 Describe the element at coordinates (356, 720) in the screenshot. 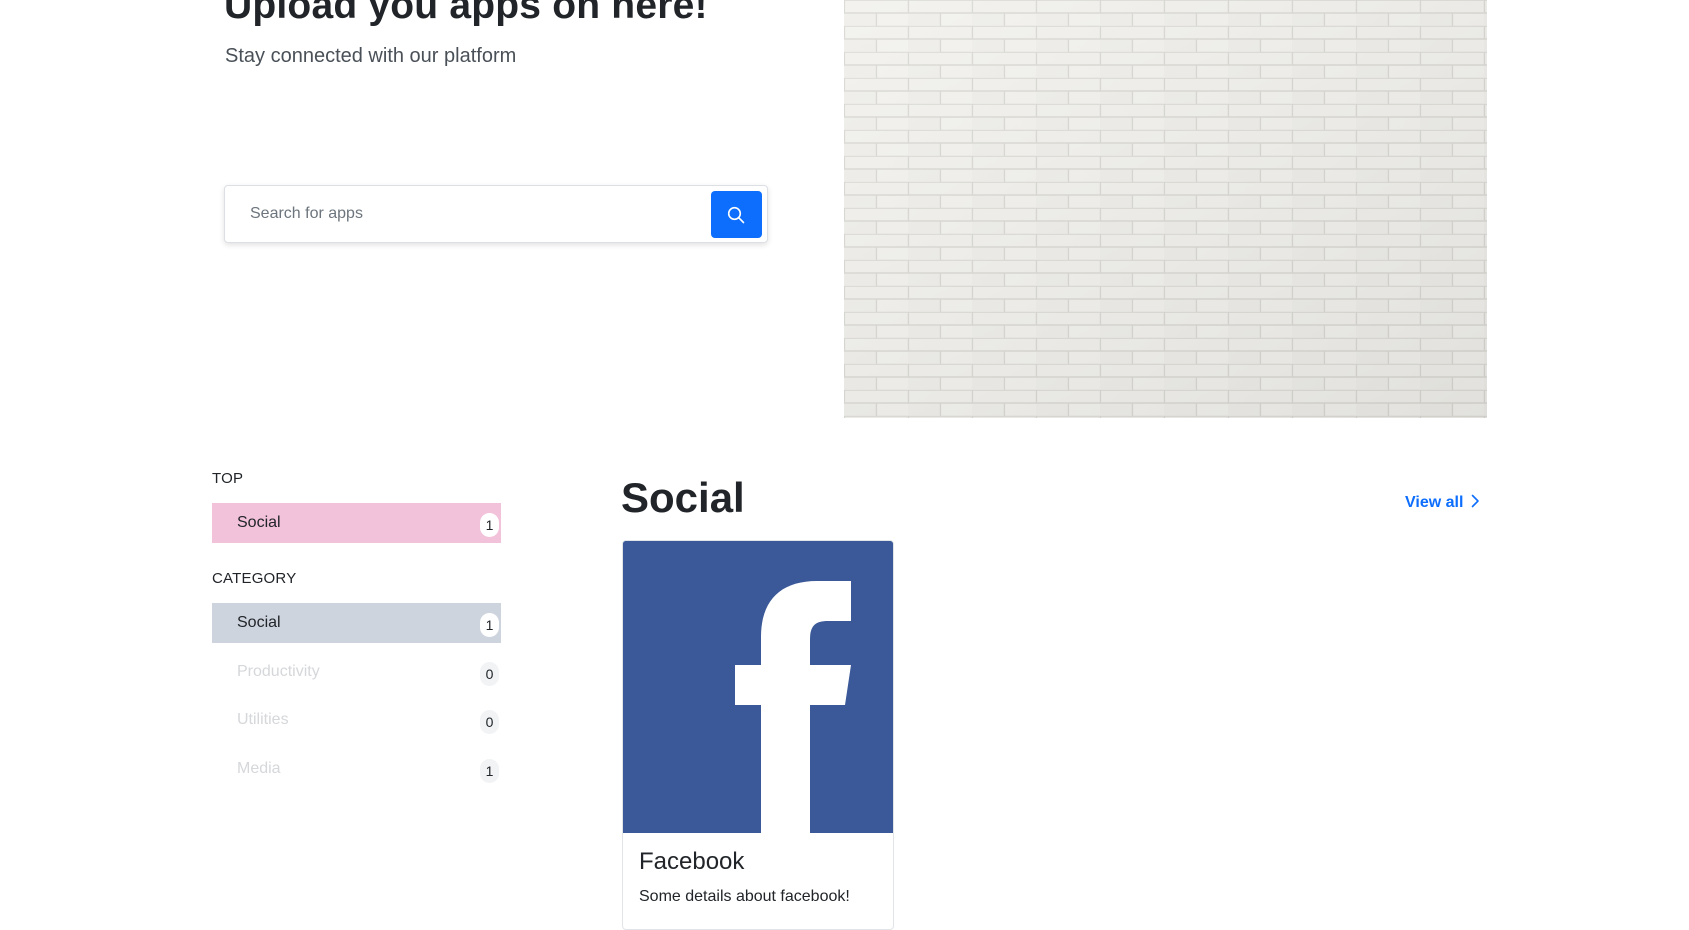

I see `sidebar-category-item-utilities: Utilities 0` at that location.